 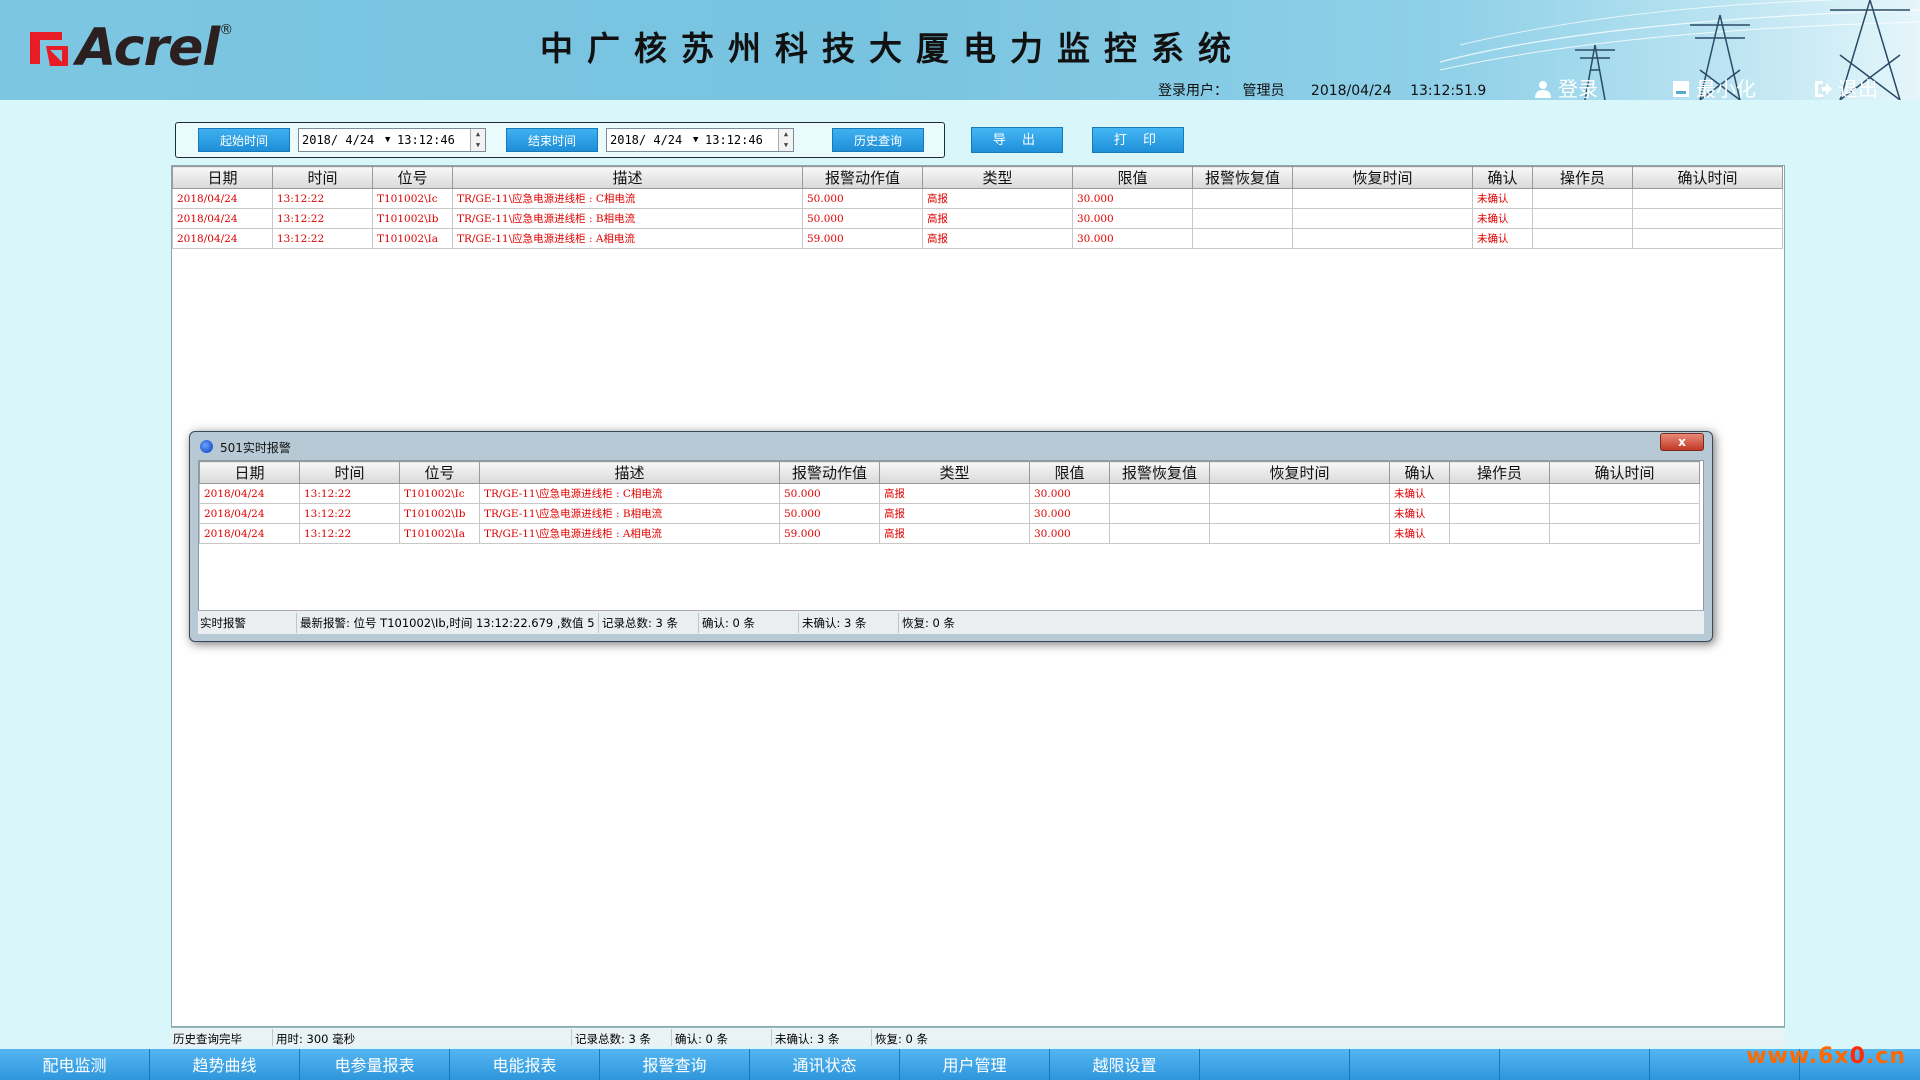 I want to click on popup-close-button: x, so click(x=1682, y=442).